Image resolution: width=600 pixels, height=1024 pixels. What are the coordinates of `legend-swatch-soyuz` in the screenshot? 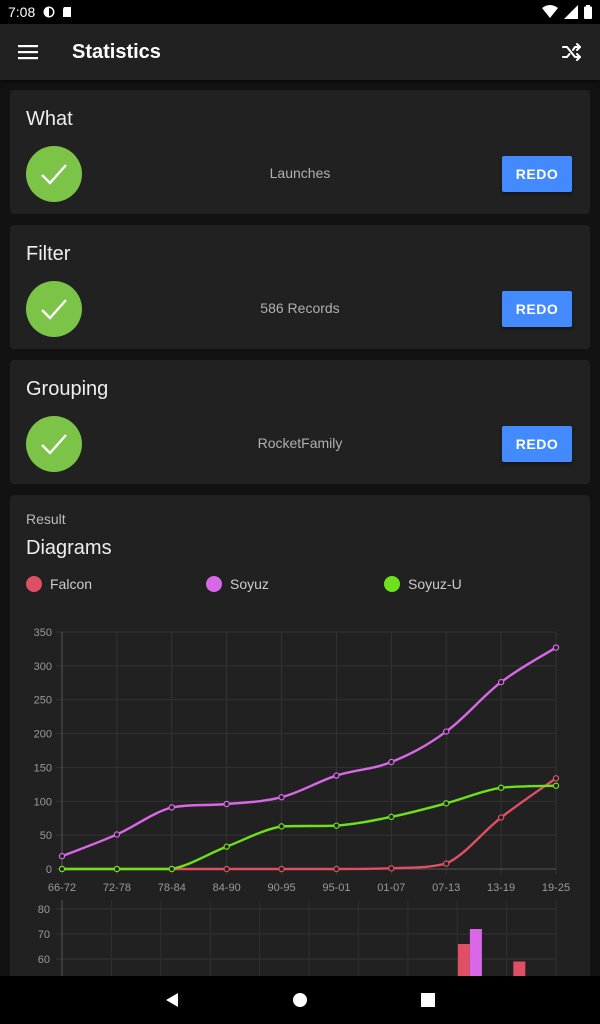 It's located at (214, 584).